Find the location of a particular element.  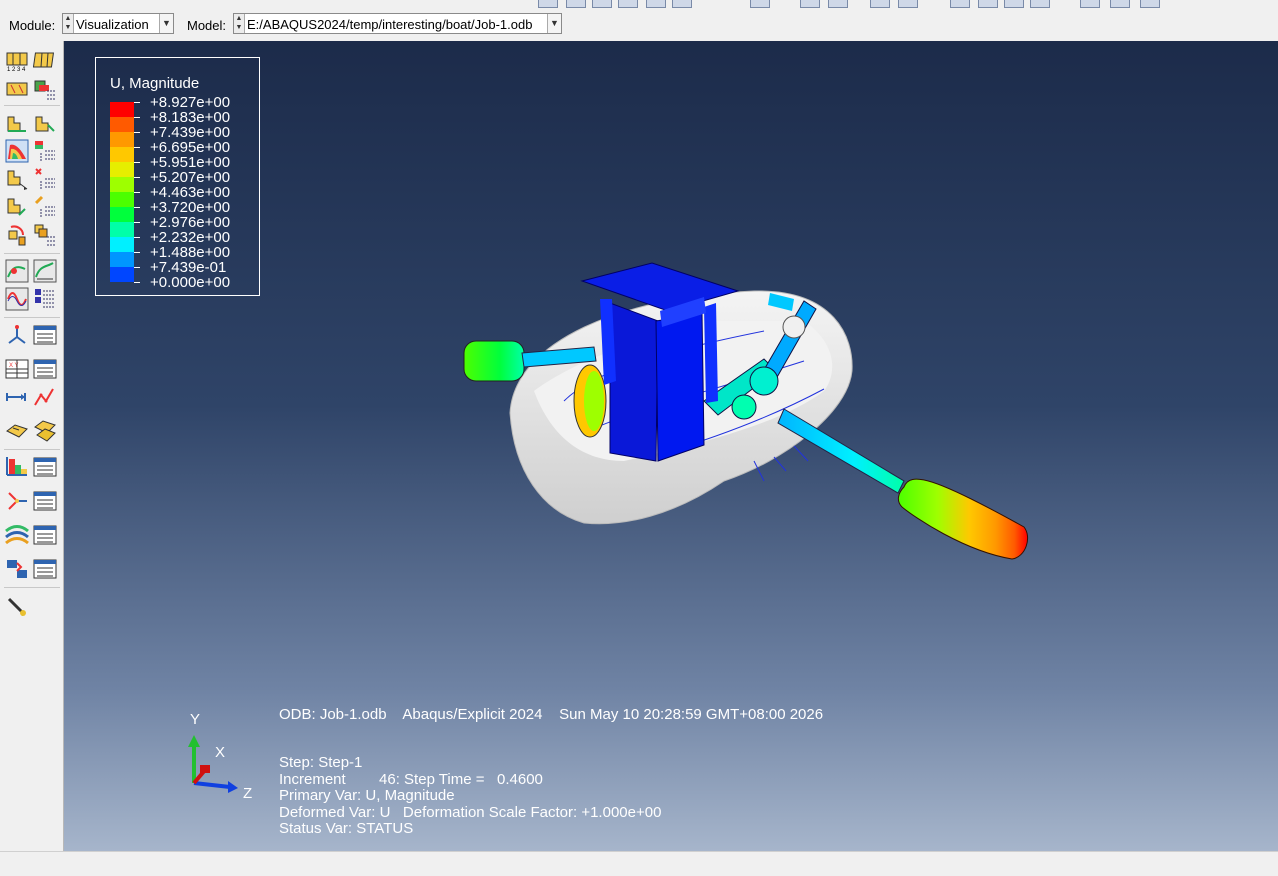

triad-y-label: Y is located at coordinates (195, 719).